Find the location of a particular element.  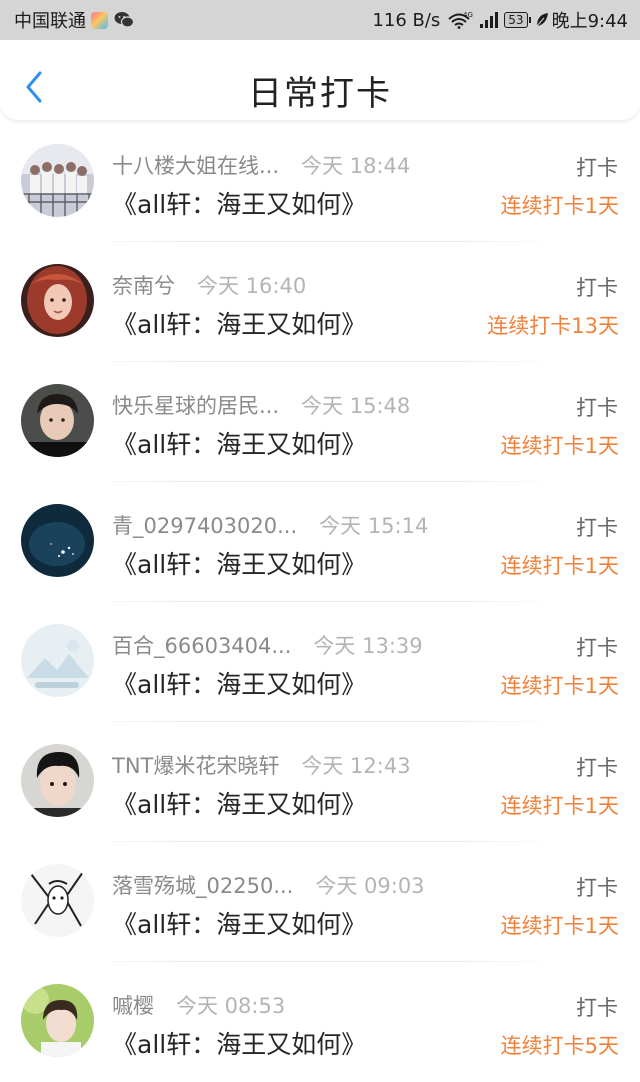

signal-icon is located at coordinates (489, 20).